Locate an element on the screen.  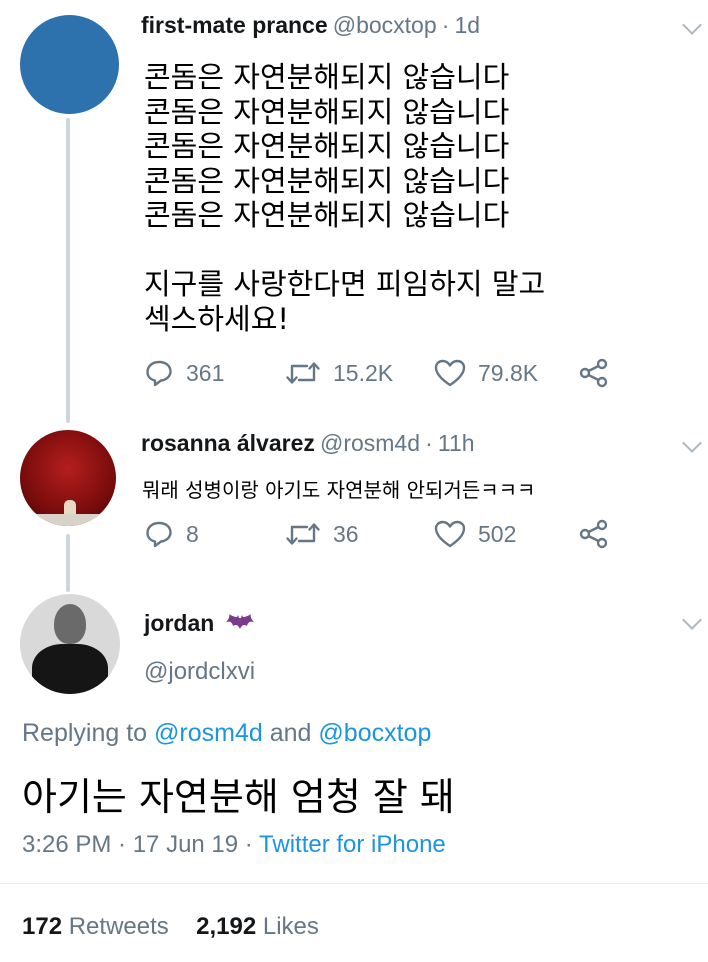
tweet-text: 뭐래 성병이랑 아기도 자연분해 안되거든ㅋㅋㅋ is located at coordinates (339, 490).